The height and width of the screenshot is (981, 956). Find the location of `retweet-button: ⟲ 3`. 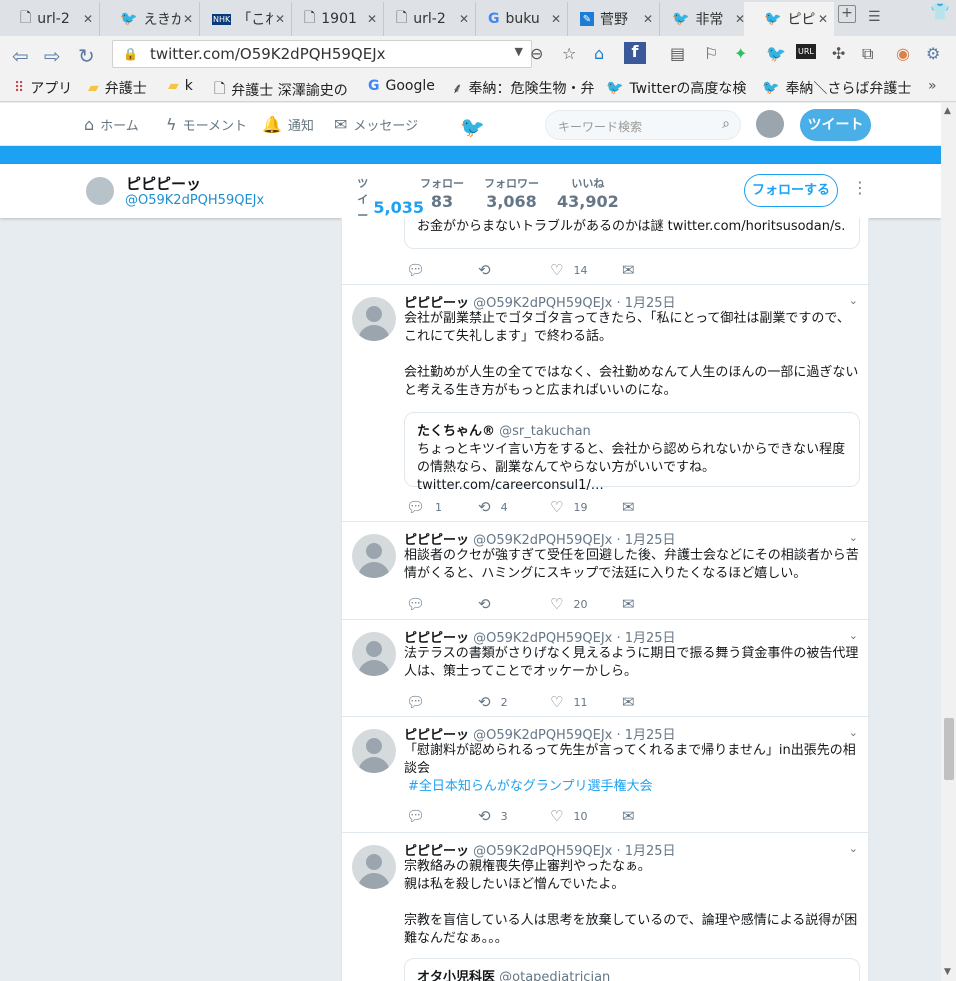

retweet-button: ⟲ 3 is located at coordinates (514, 816).